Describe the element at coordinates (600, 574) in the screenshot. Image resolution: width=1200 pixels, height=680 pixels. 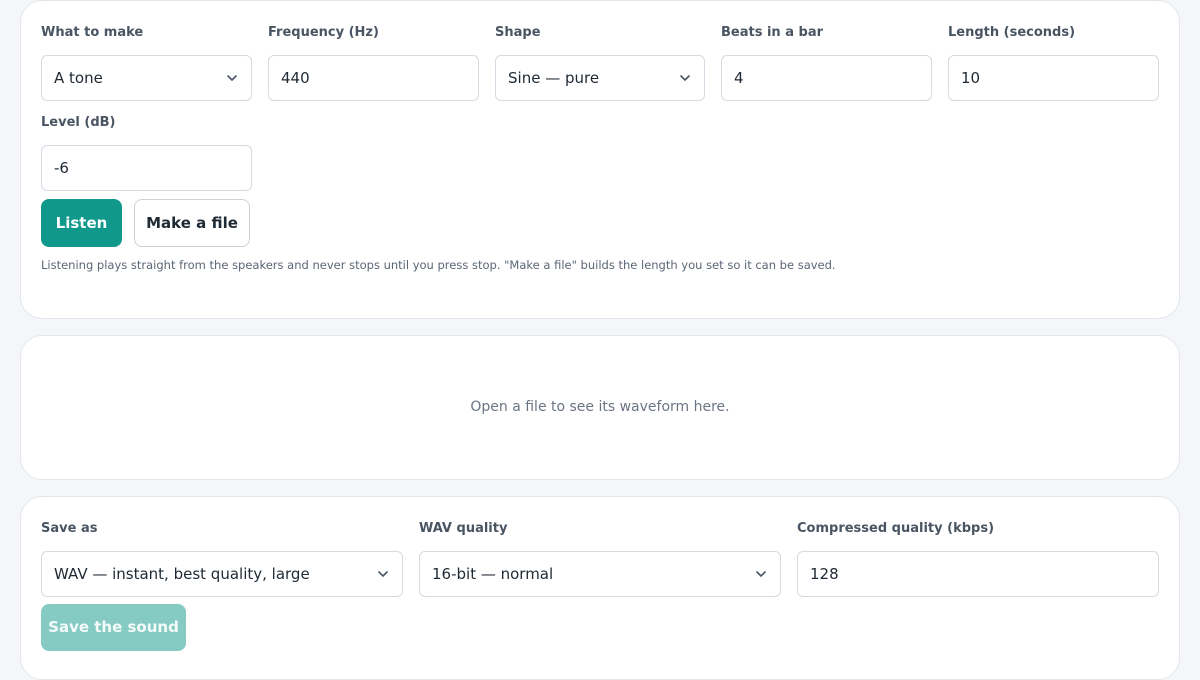
I see `wav-quality-select: 16-bit — normal` at that location.